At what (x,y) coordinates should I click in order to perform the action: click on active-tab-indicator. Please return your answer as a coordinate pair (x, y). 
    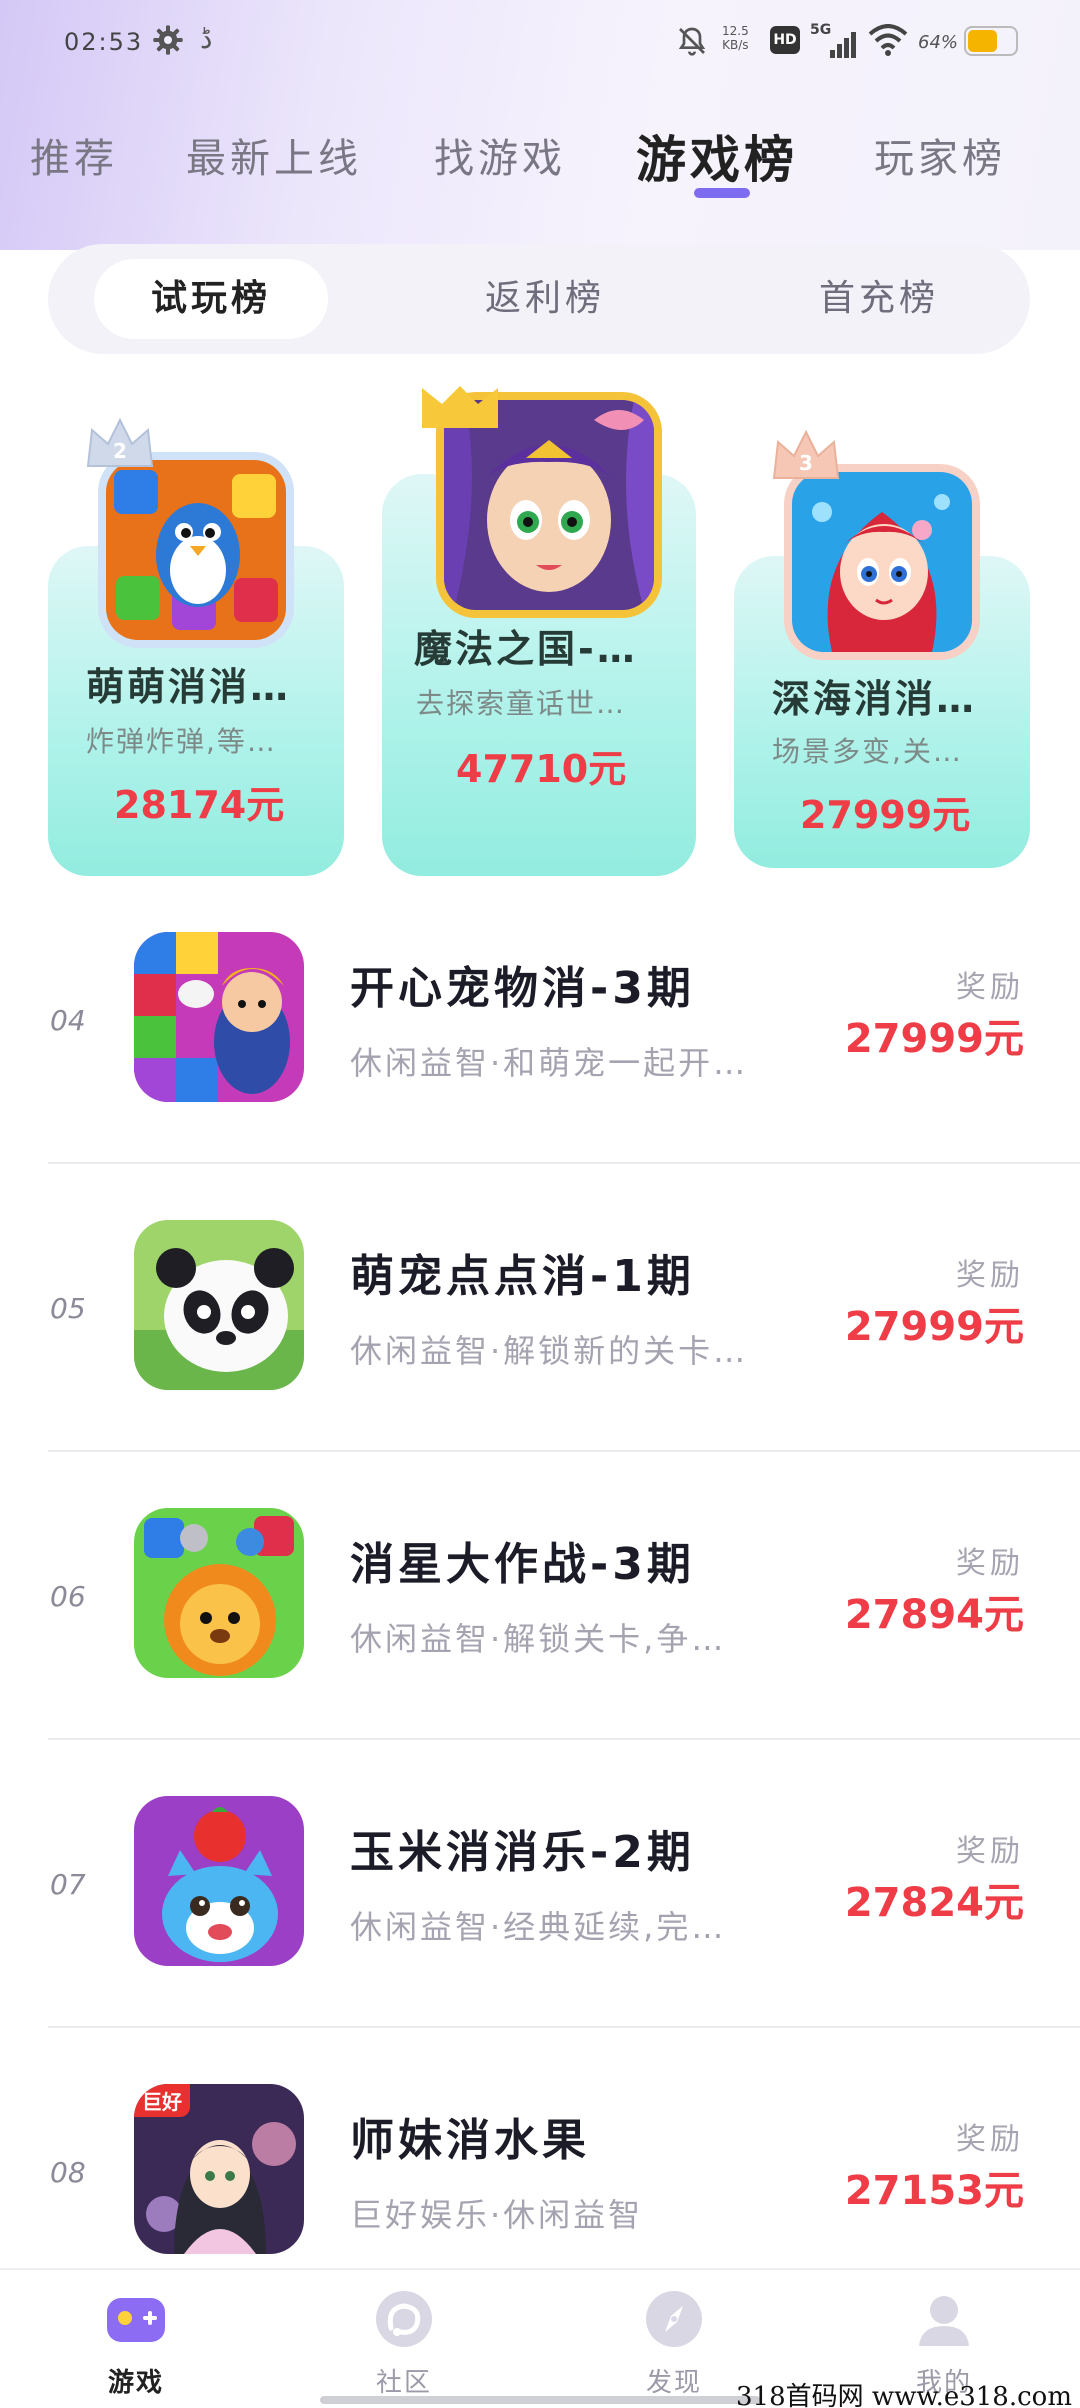
    Looking at the image, I should click on (722, 193).